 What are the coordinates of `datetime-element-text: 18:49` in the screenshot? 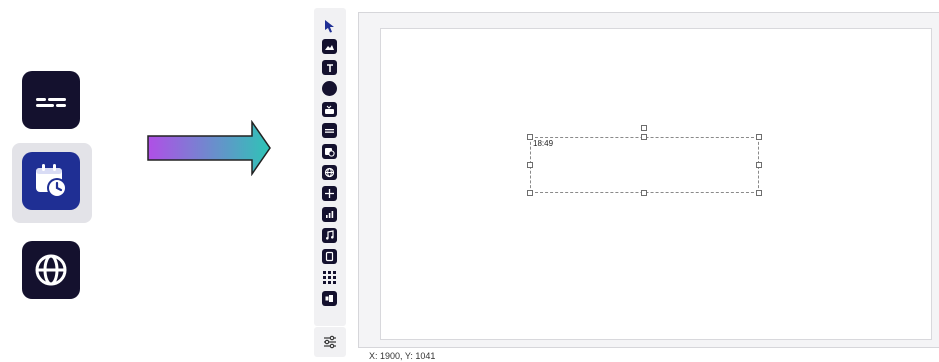 It's located at (543, 143).